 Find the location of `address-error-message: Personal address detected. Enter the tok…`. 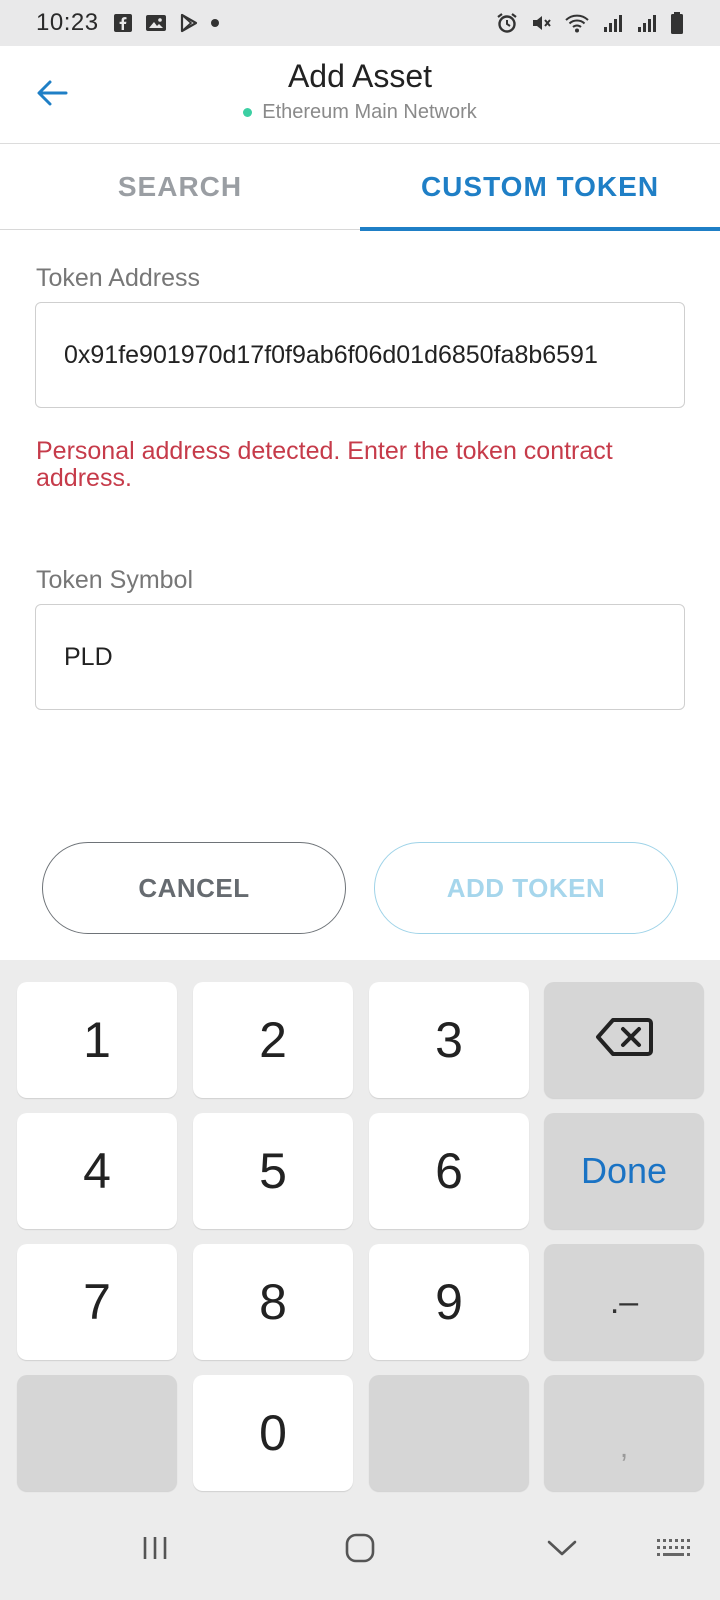

address-error-message: Personal address detected. Enter the tok… is located at coordinates (324, 464).